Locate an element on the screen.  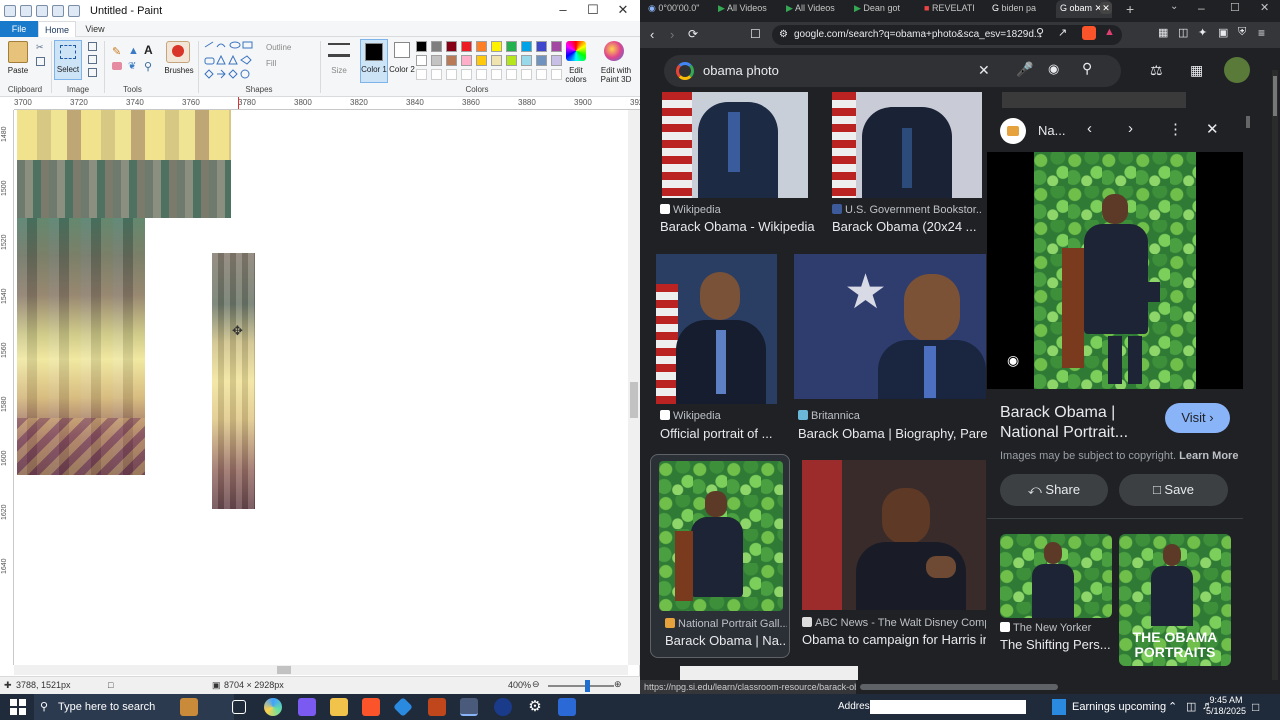
task-view-icon is located at coordinates (239, 707).